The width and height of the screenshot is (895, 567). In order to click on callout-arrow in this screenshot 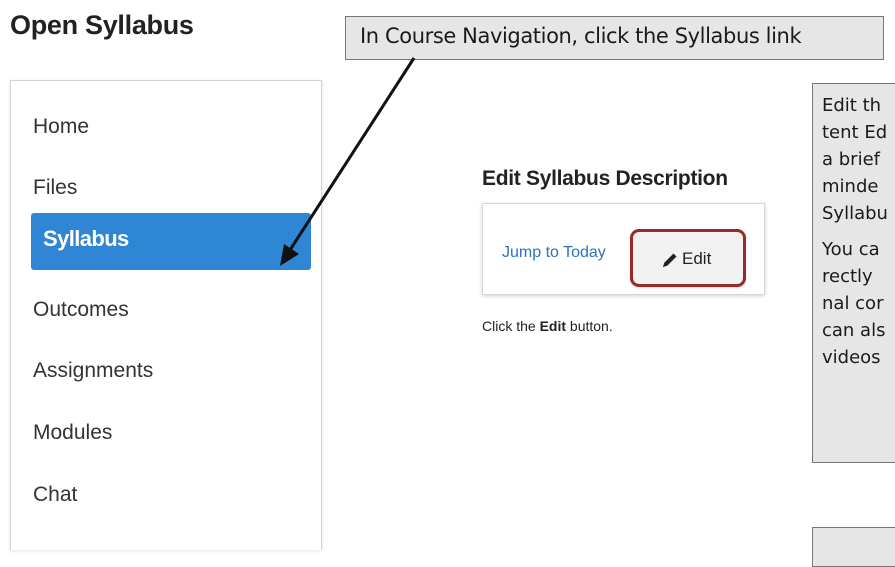, I will do `click(348, 161)`.